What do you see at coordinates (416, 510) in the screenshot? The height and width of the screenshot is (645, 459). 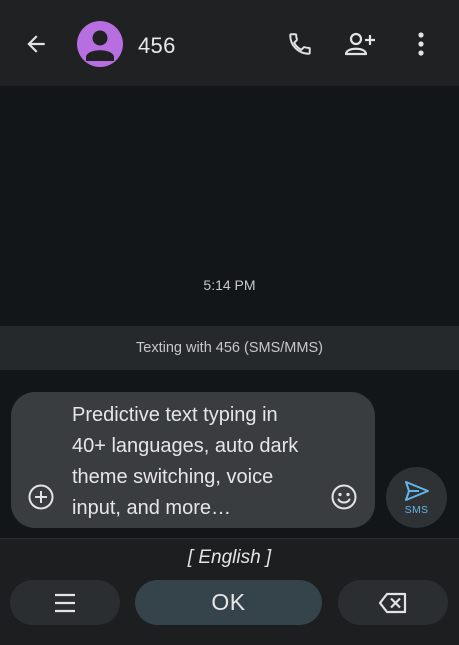 I see `send-label: SMS` at bounding box center [416, 510].